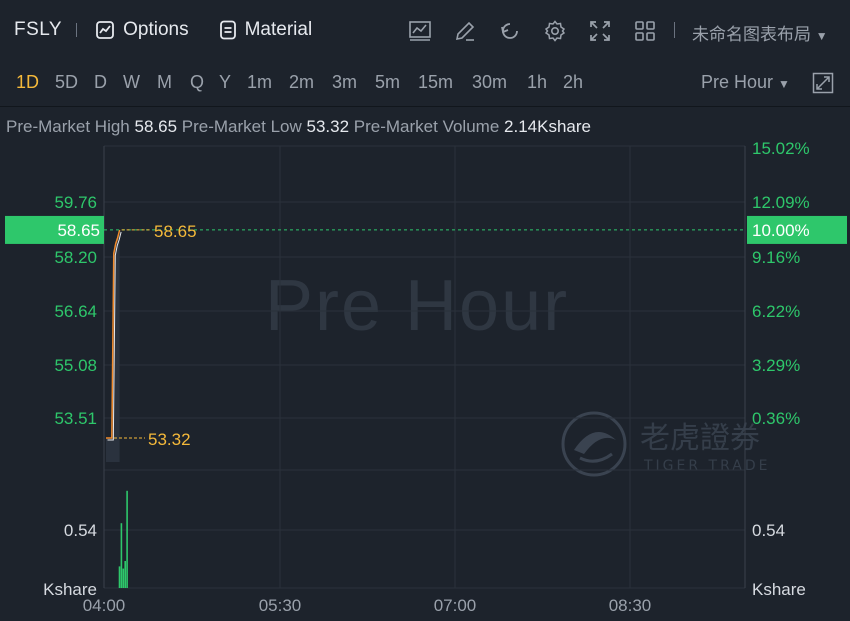 The width and height of the screenshot is (850, 621). I want to click on percent-tick-label: 3.29%, so click(776, 365).